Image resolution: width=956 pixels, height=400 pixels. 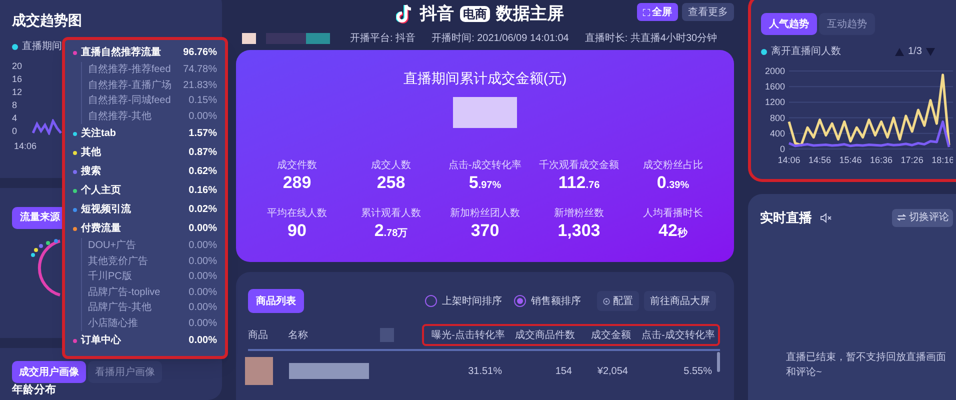 What do you see at coordinates (200, 53) in the screenshot?
I see `source-value: 96.76%` at bounding box center [200, 53].